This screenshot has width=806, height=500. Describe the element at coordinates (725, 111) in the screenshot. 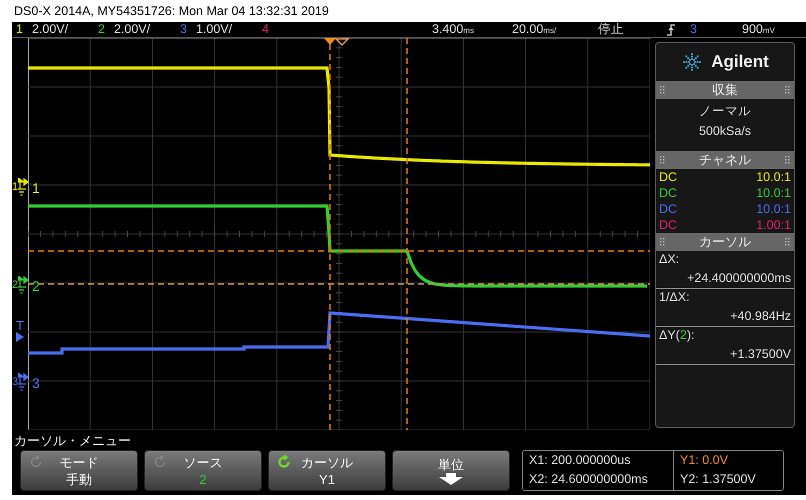

I see `acquisition-mode: ノーマル` at that location.